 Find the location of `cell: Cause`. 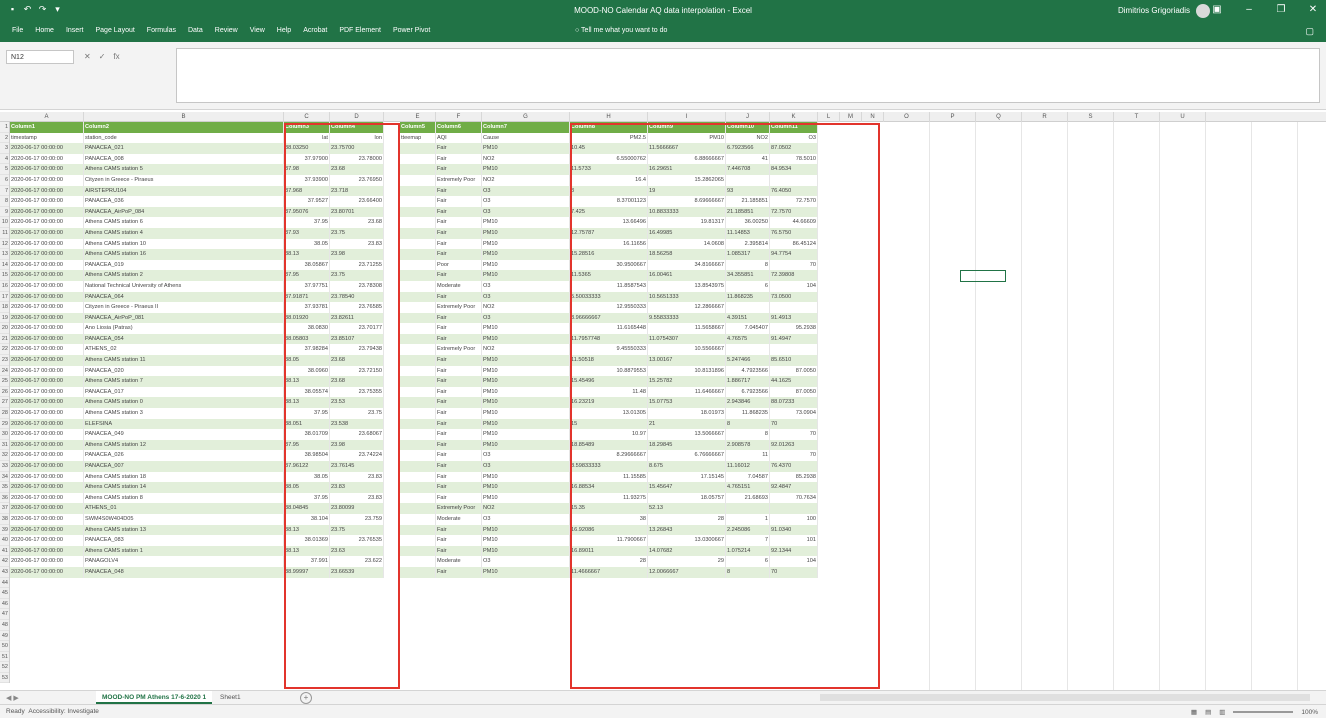

cell: Cause is located at coordinates (526, 138).